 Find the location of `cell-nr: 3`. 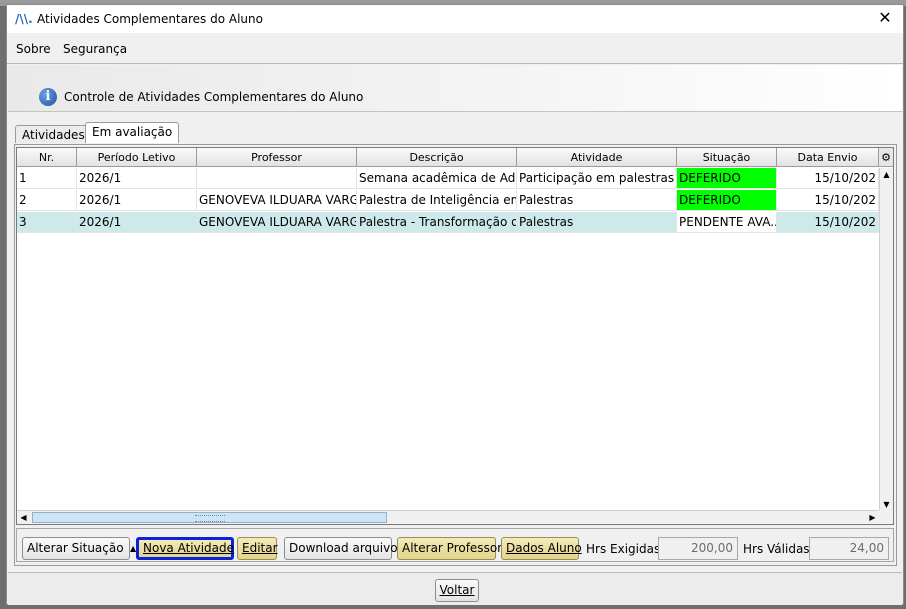

cell-nr: 3 is located at coordinates (47, 222).